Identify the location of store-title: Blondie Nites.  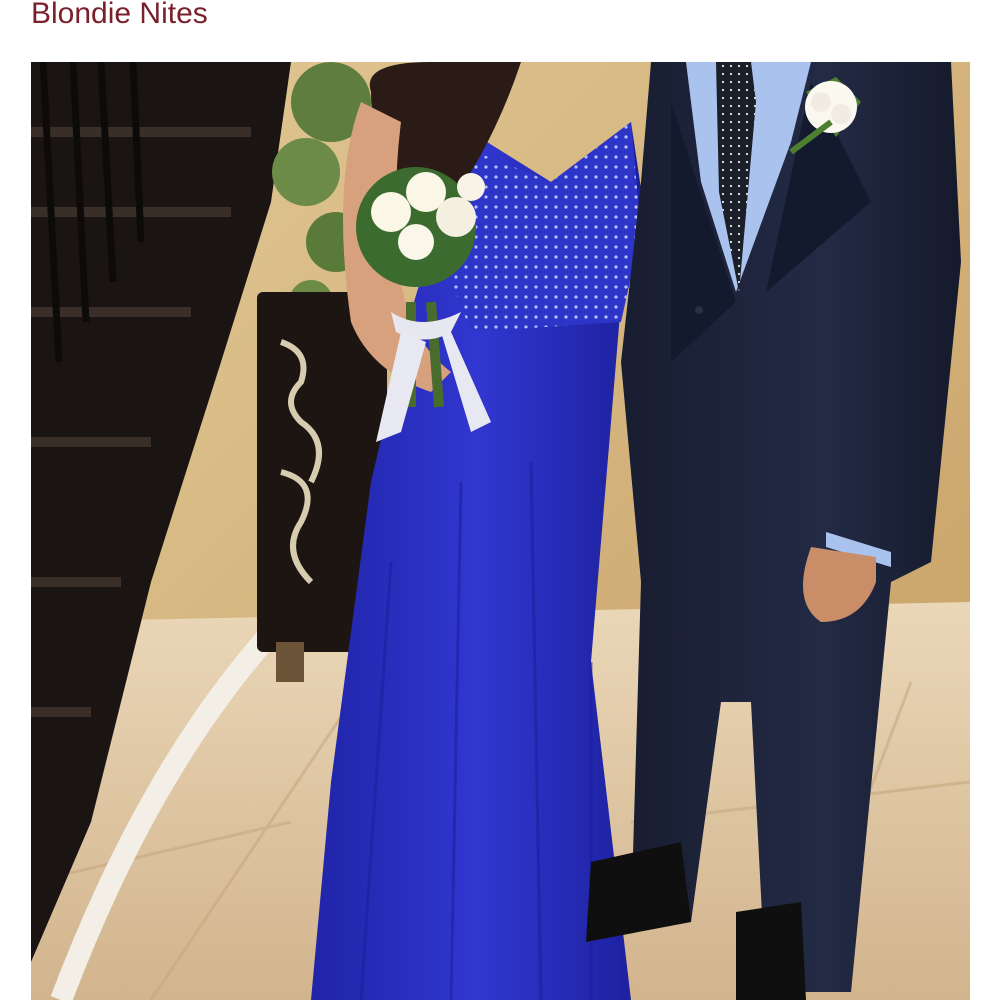
(119, 17).